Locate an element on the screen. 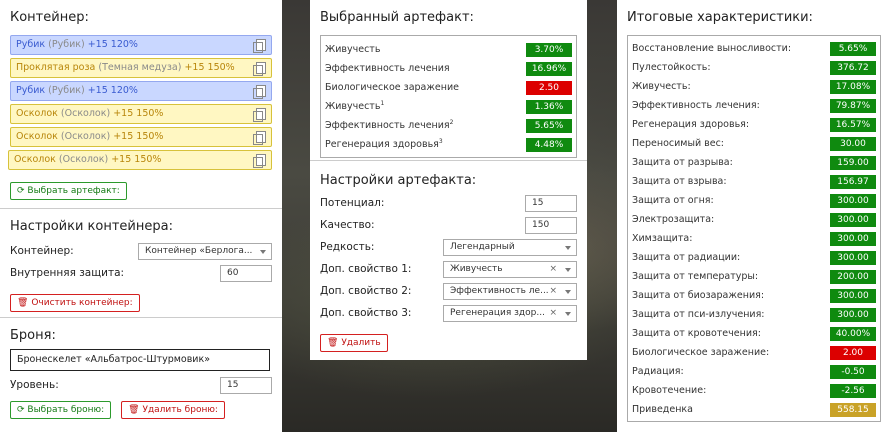 This screenshot has width=891, height=432. stat-row: Защита от взрыва: 156.97 is located at coordinates (754, 181).